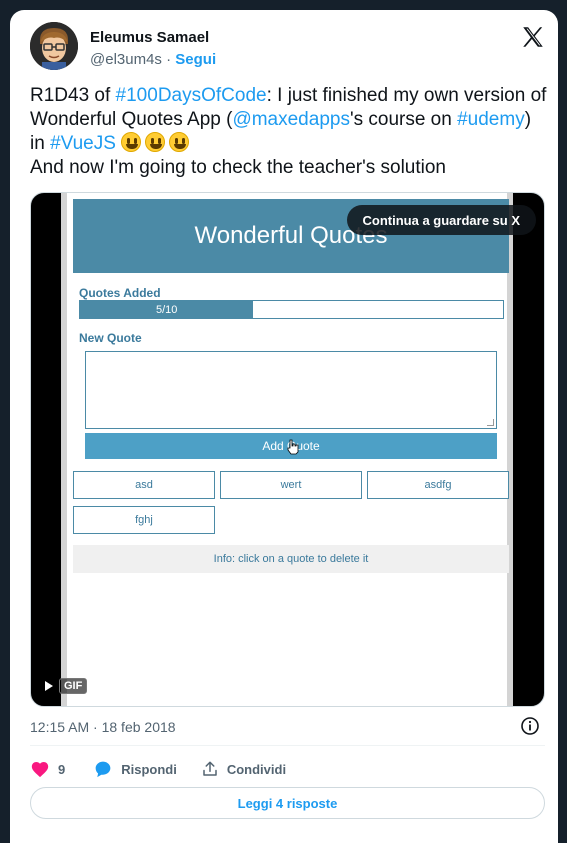 The height and width of the screenshot is (843, 567). I want to click on author-name: Eleumus Samael, so click(149, 37).